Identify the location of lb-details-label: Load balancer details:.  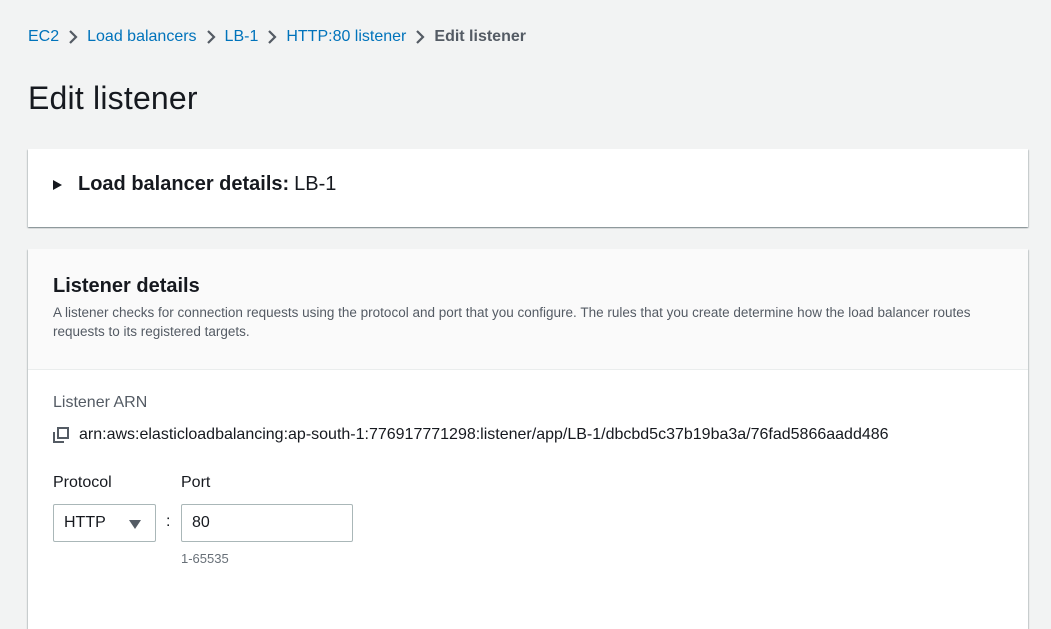
(184, 184).